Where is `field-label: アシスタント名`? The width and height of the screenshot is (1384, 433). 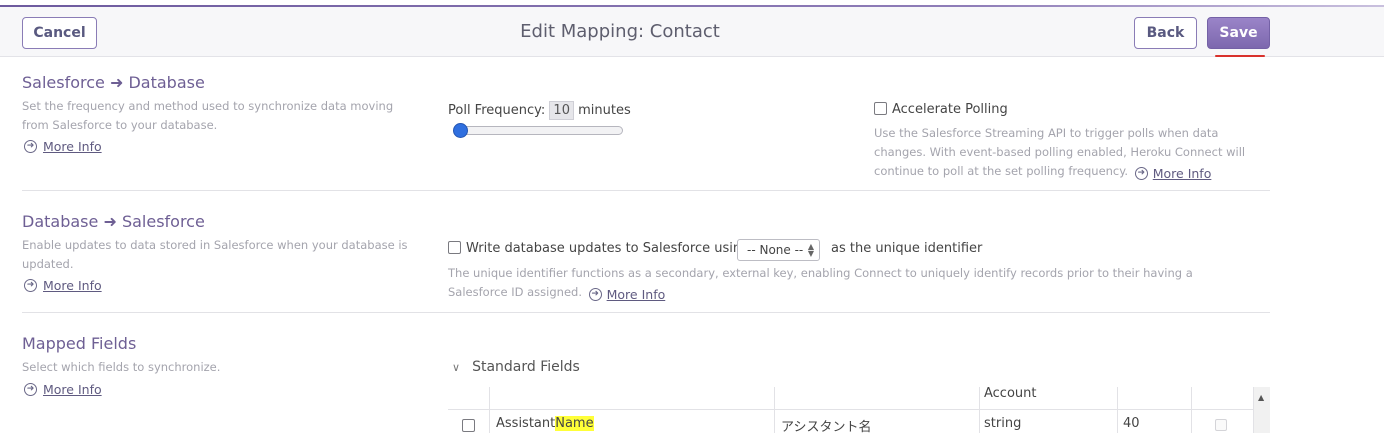
field-label: アシスタント名 is located at coordinates (826, 426).